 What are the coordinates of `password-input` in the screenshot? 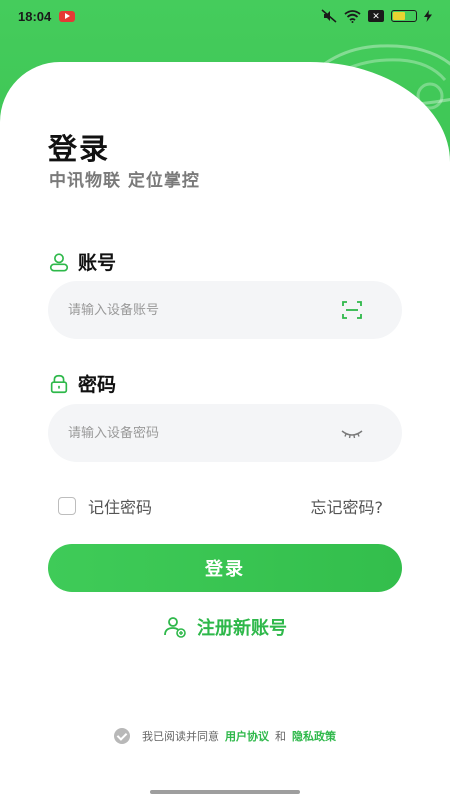 It's located at (204, 433).